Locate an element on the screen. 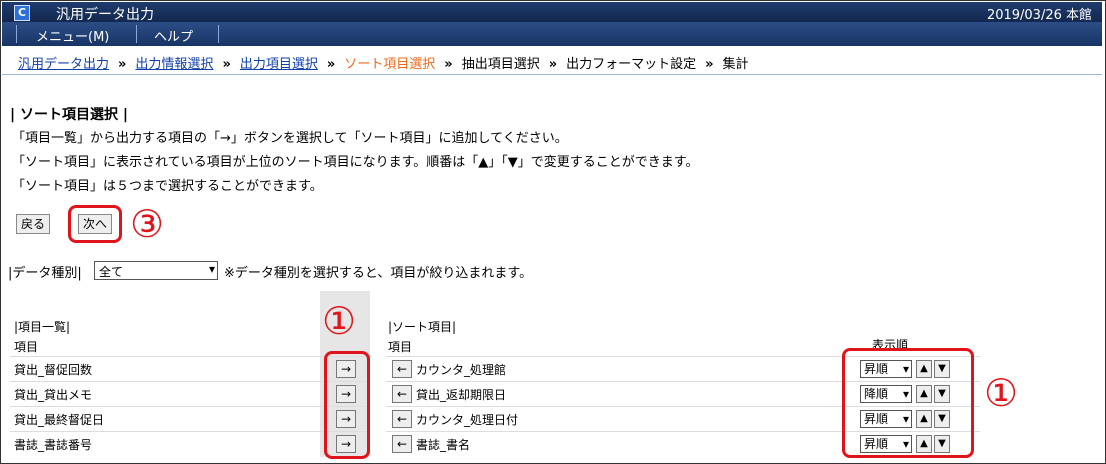 This screenshot has height=464, width=1106. data-type-select: 全て ▾ is located at coordinates (156, 270).